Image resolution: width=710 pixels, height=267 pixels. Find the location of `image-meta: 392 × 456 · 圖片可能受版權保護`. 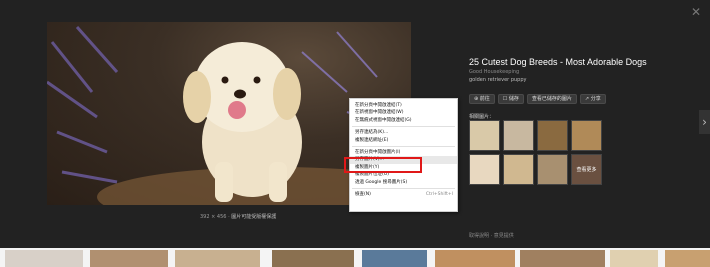

image-meta: 392 × 456 · 圖片可能受版權保護 is located at coordinates (238, 217).